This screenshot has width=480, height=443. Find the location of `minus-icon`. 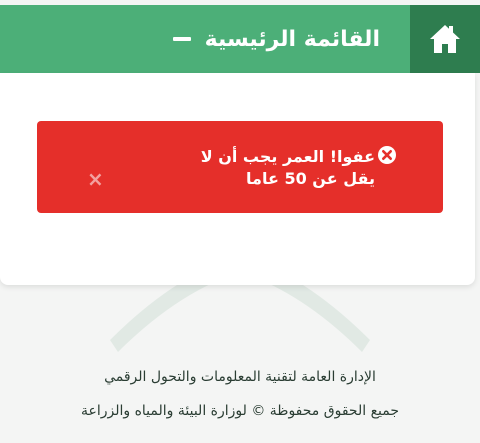

minus-icon is located at coordinates (181, 39).